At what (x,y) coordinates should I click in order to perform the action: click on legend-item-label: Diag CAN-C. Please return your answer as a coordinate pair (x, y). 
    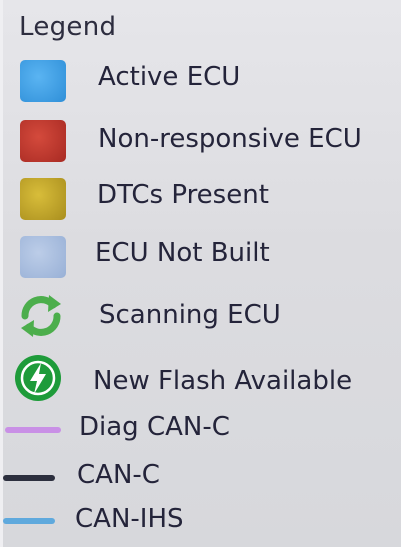
    Looking at the image, I should click on (154, 427).